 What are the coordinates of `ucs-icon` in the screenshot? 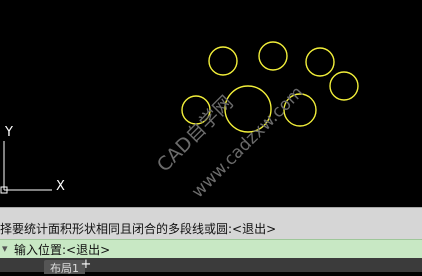 It's located at (26, 167).